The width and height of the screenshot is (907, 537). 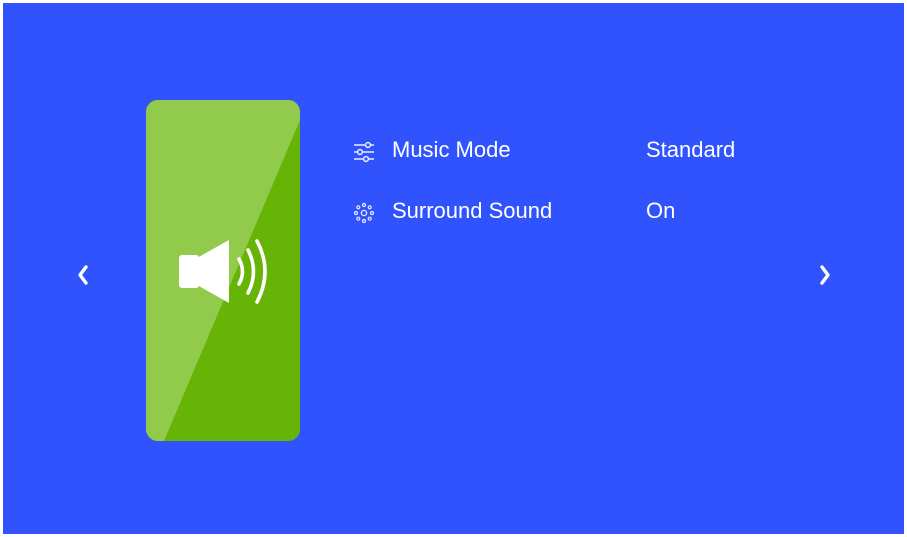 What do you see at coordinates (579, 150) in the screenshot?
I see `music-mode-row: Music Mode Standard` at bounding box center [579, 150].